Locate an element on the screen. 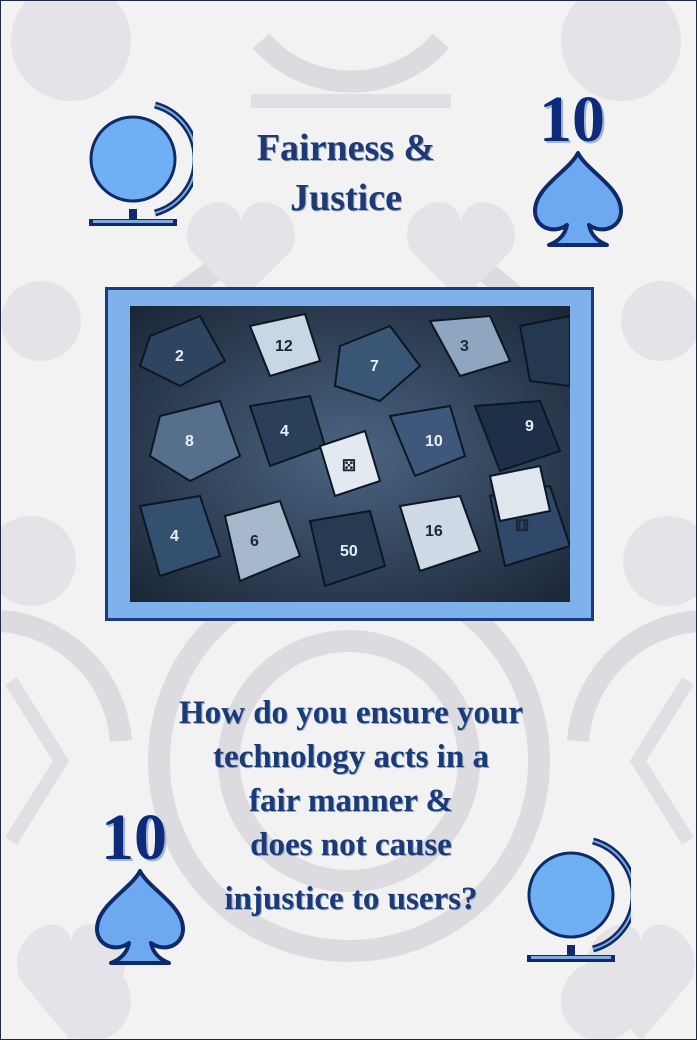 This screenshot has width=697, height=1040. svg-text: 8 is located at coordinates (189, 441).